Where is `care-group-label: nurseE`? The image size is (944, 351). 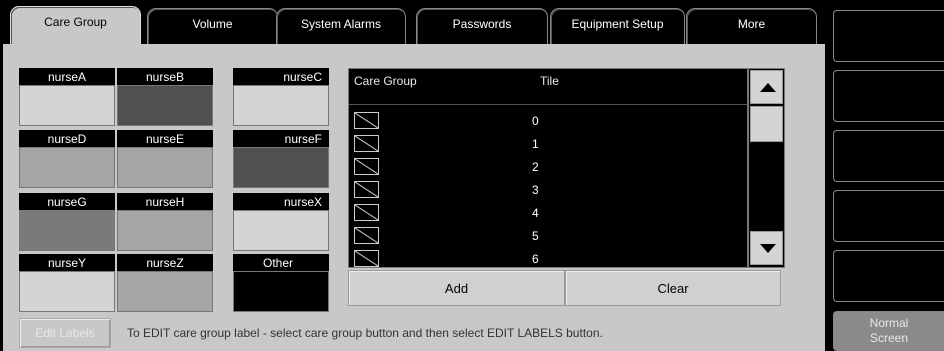
care-group-label: nurseE is located at coordinates (165, 138).